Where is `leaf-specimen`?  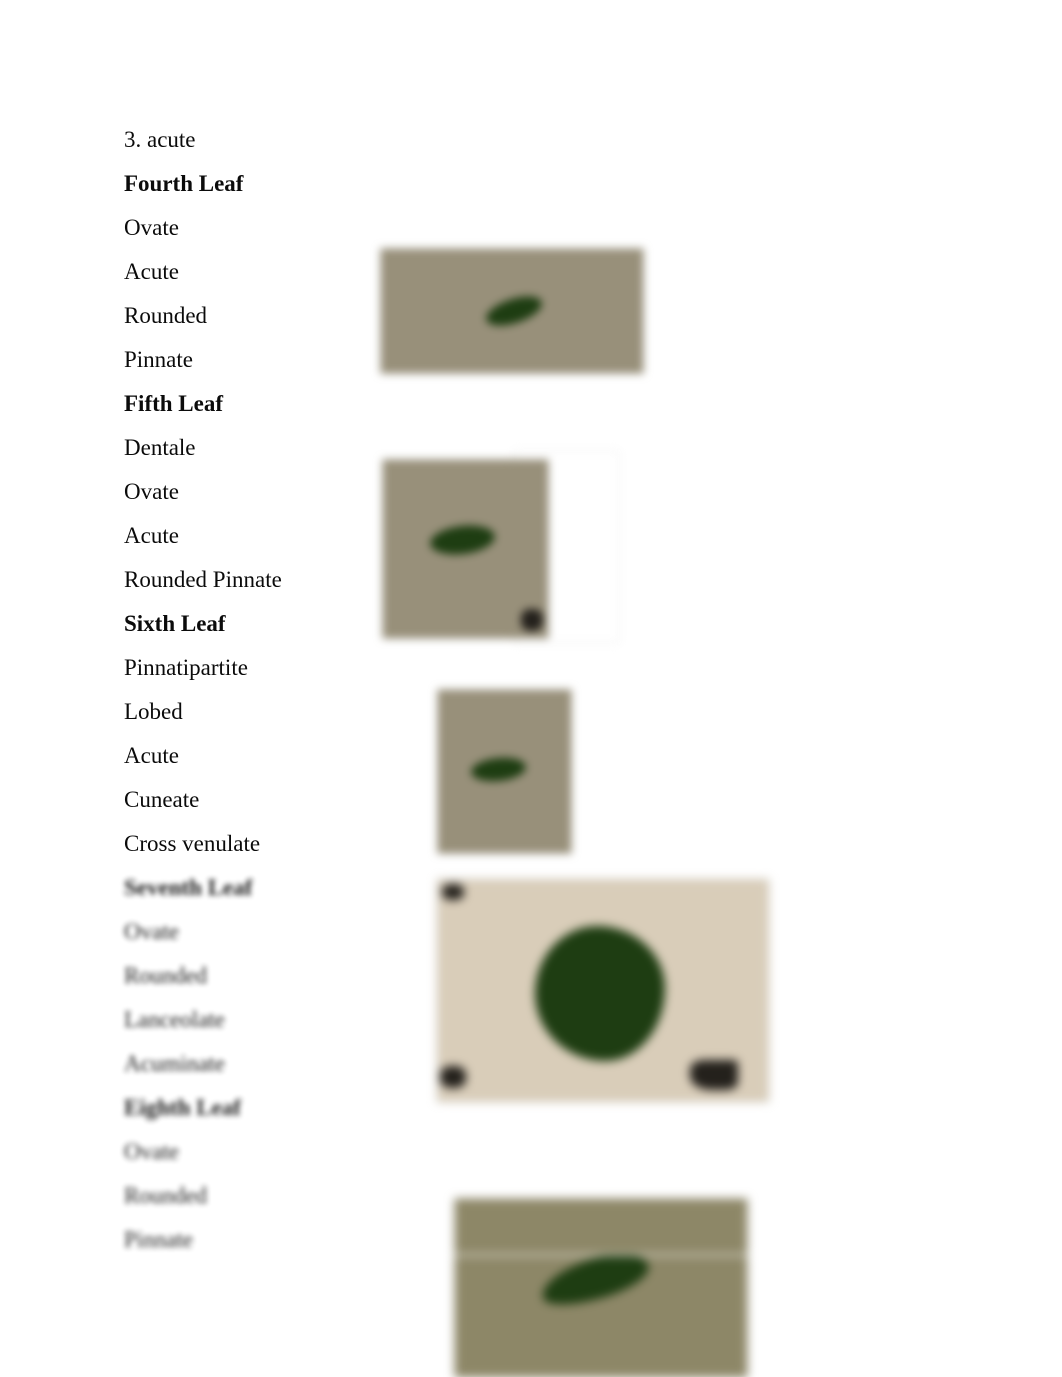
leaf-specimen is located at coordinates (600, 993).